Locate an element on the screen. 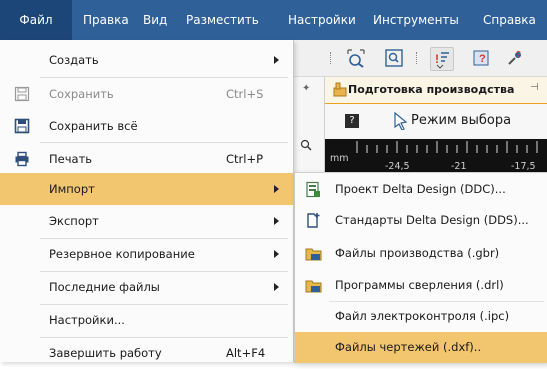  production-panel-header: Подготовка производства ⊣ is located at coordinates (436, 91).